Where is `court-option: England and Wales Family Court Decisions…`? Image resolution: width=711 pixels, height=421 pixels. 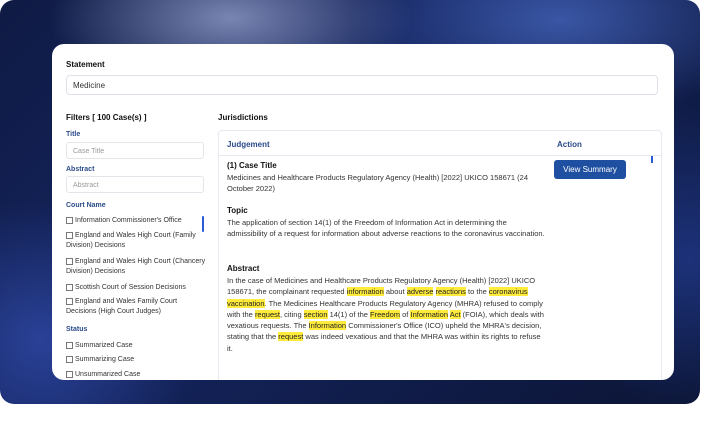
court-option: England and Wales Family Court Decisions… is located at coordinates (136, 307).